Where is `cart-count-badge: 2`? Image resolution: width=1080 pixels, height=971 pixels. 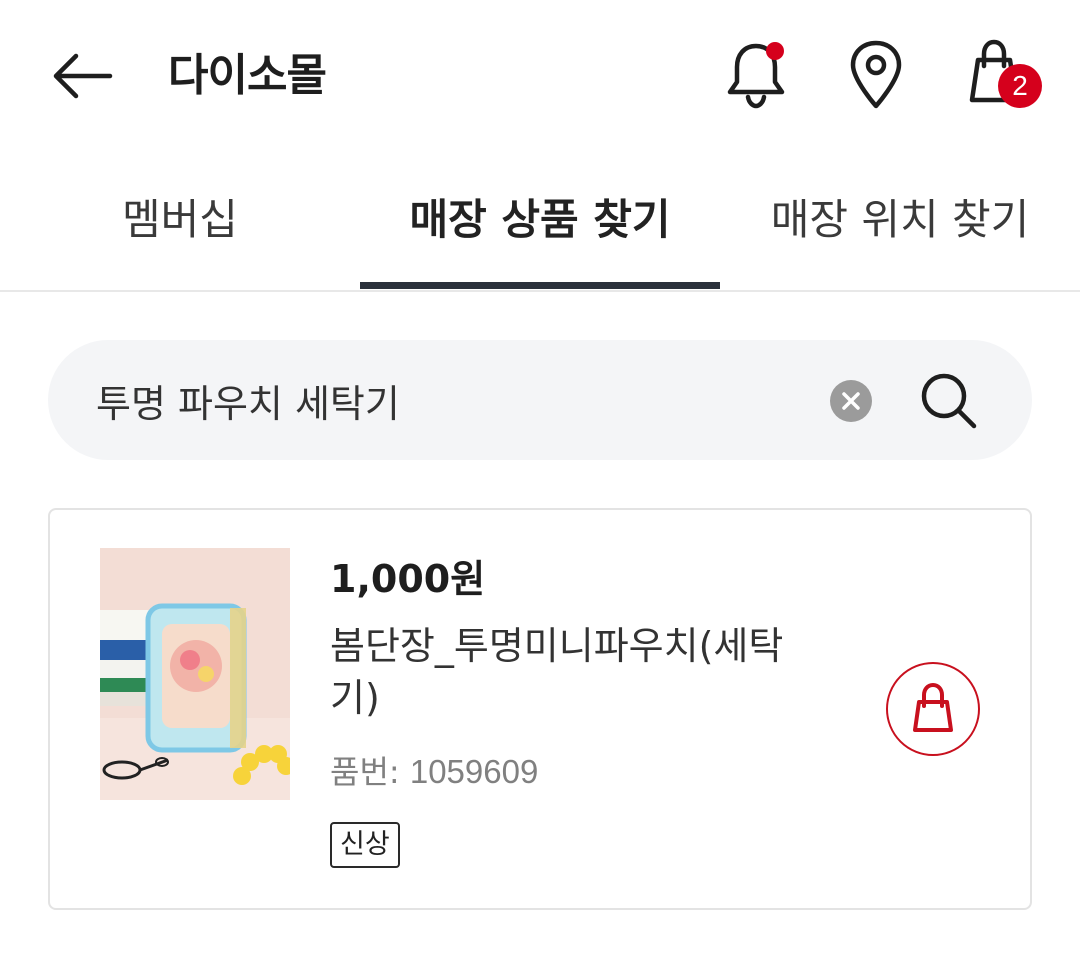 cart-count-badge: 2 is located at coordinates (1020, 86).